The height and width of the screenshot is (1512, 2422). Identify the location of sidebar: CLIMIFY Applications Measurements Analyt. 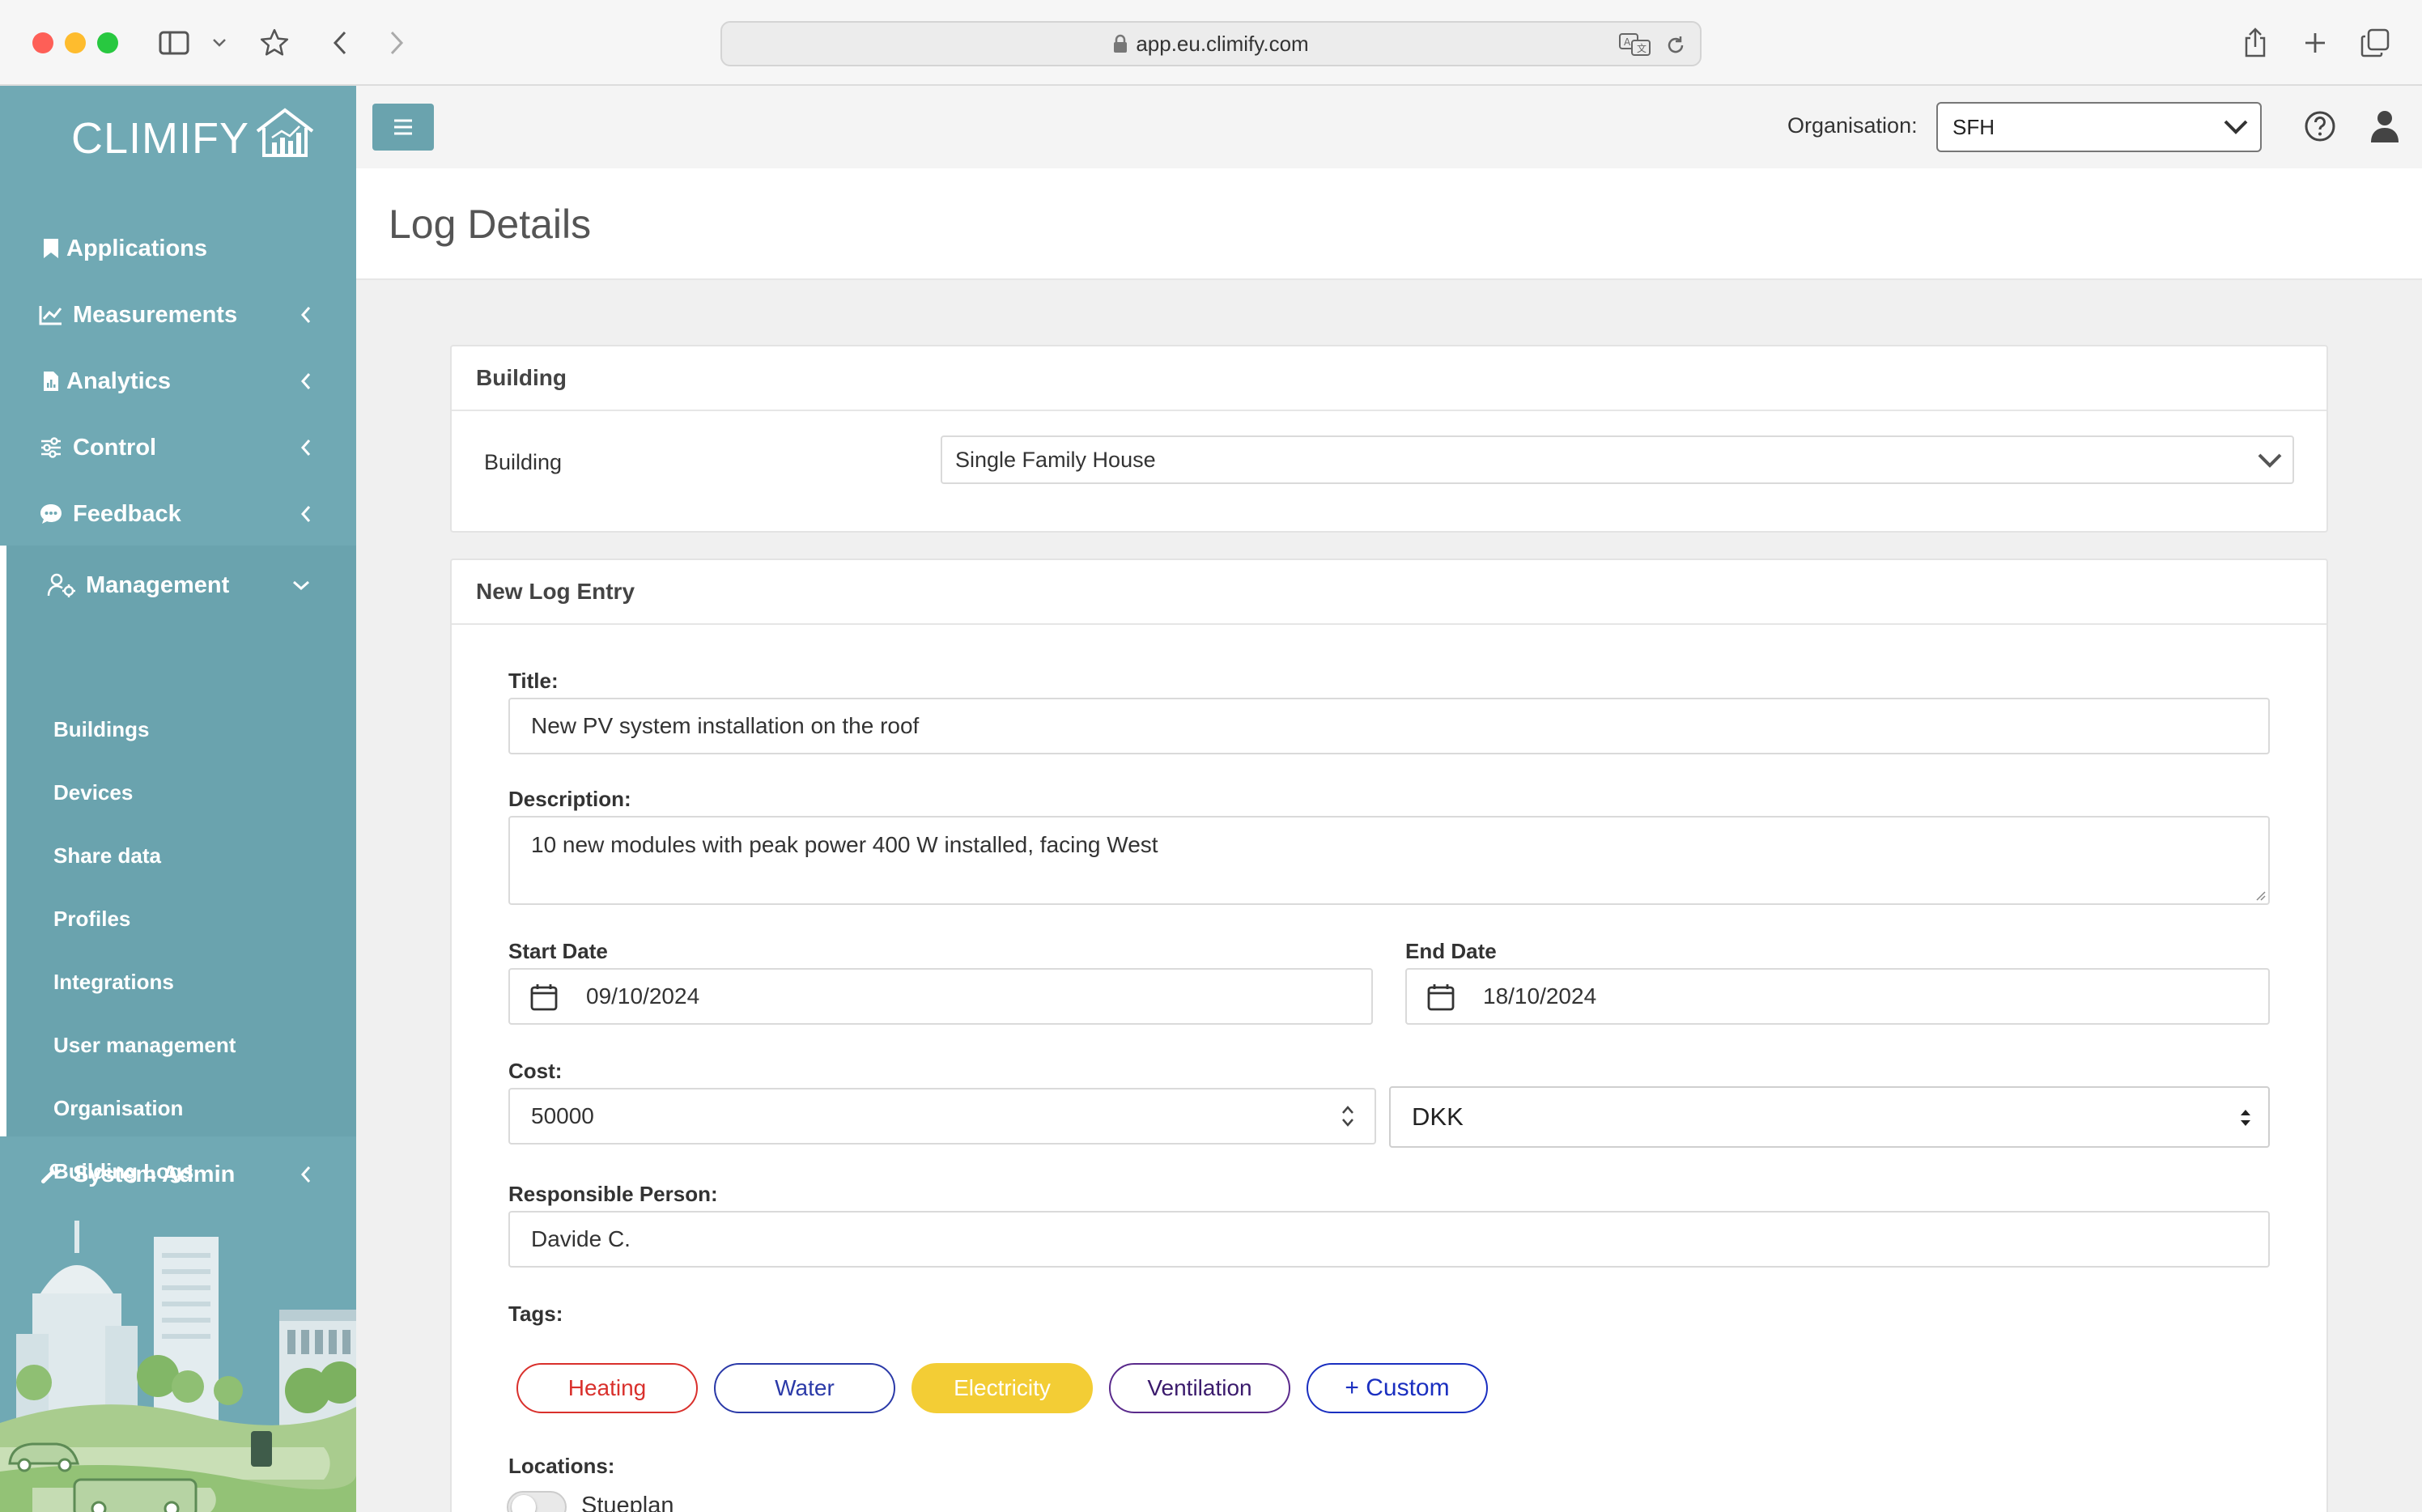
(178, 799).